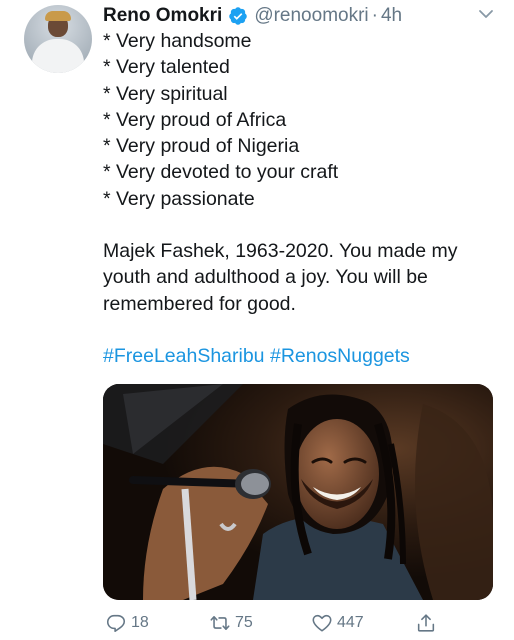  I want to click on author-handle: @renoomokri, so click(311, 16).